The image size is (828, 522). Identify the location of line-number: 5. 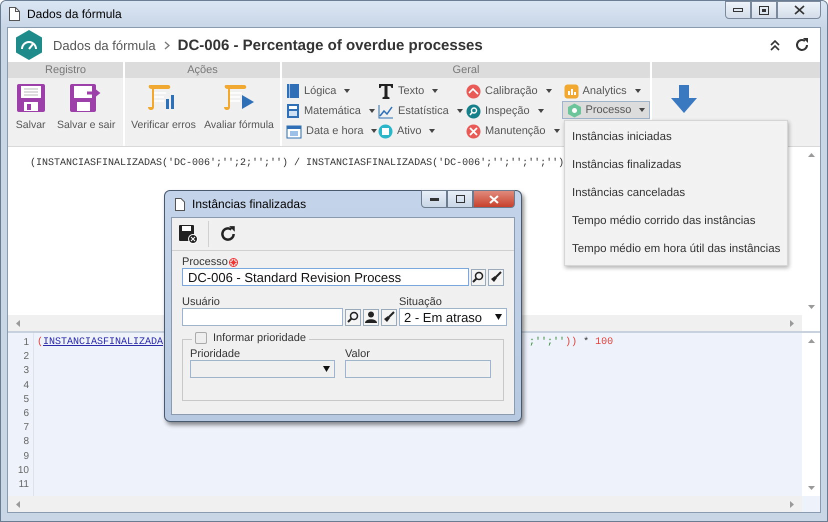
(26, 399).